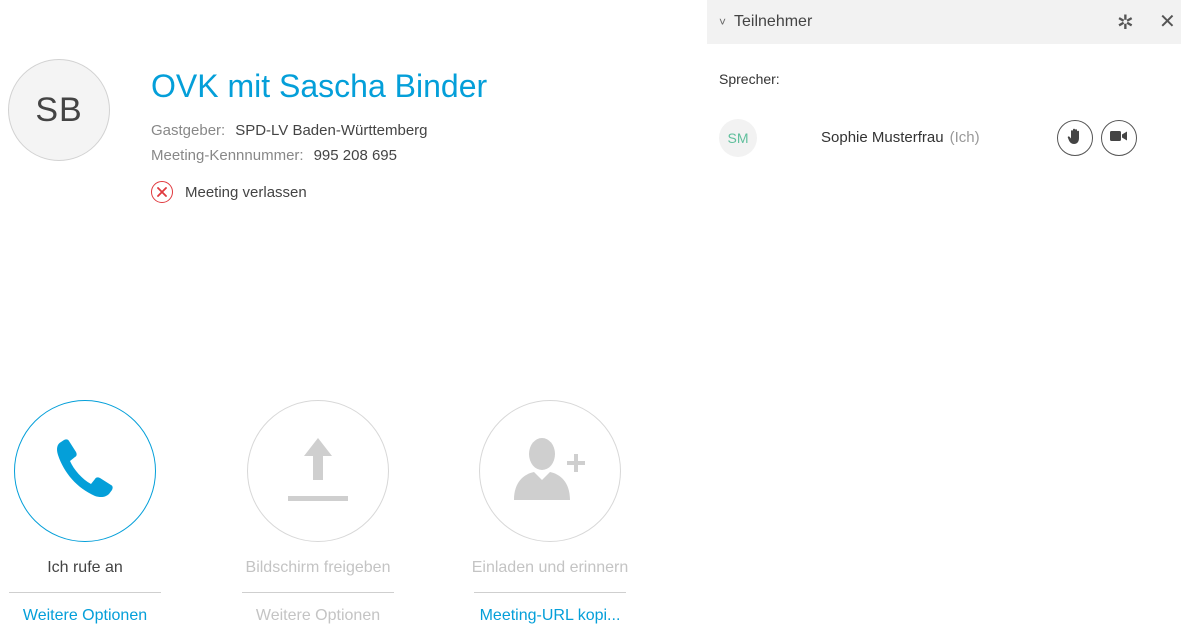 This screenshot has width=1181, height=627. I want to click on invite-button, so click(550, 471).